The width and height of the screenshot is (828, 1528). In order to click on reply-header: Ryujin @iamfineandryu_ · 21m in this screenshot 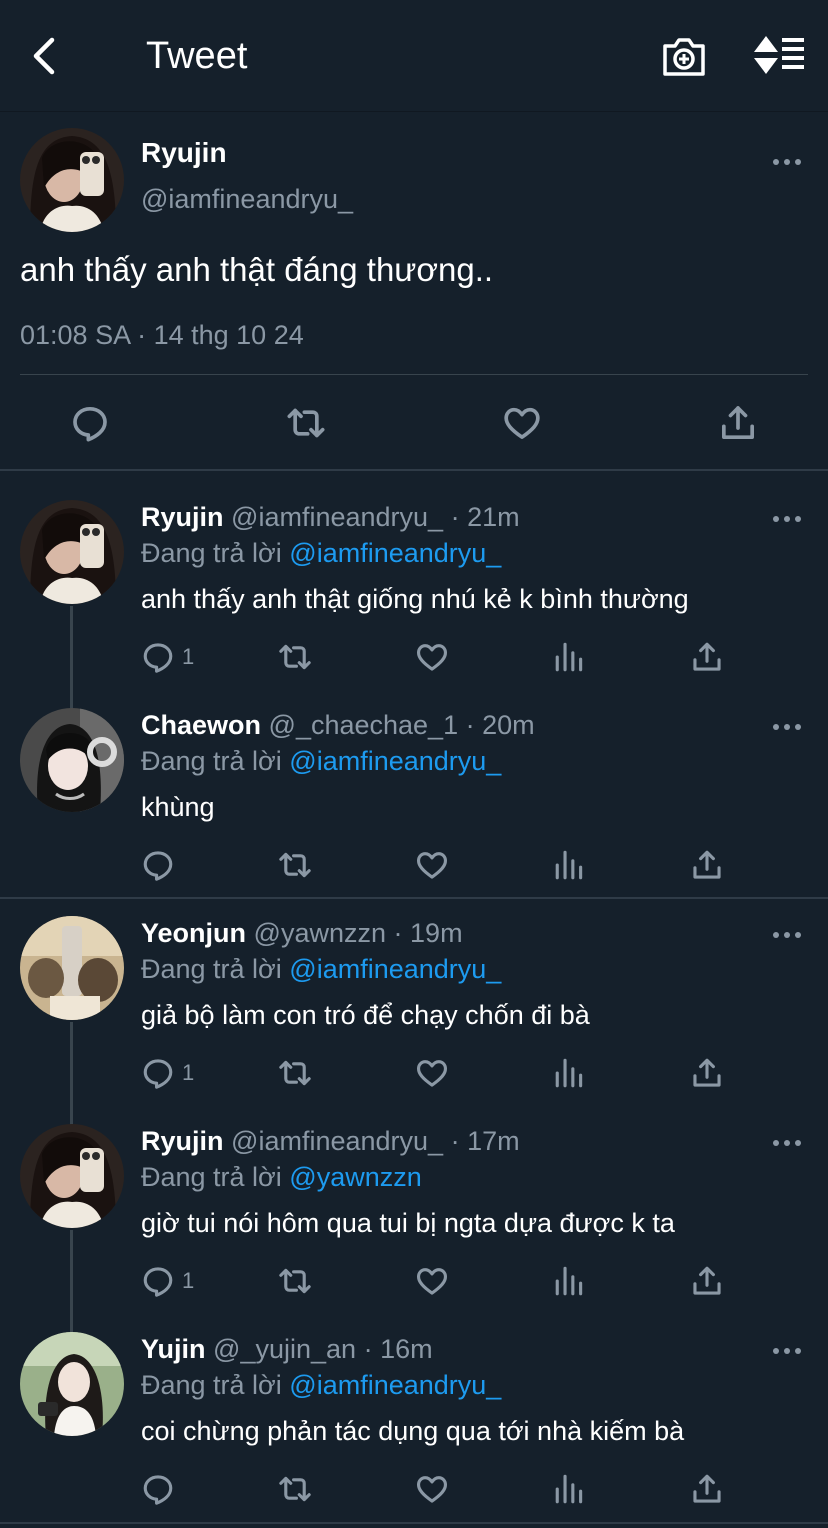, I will do `click(330, 517)`.